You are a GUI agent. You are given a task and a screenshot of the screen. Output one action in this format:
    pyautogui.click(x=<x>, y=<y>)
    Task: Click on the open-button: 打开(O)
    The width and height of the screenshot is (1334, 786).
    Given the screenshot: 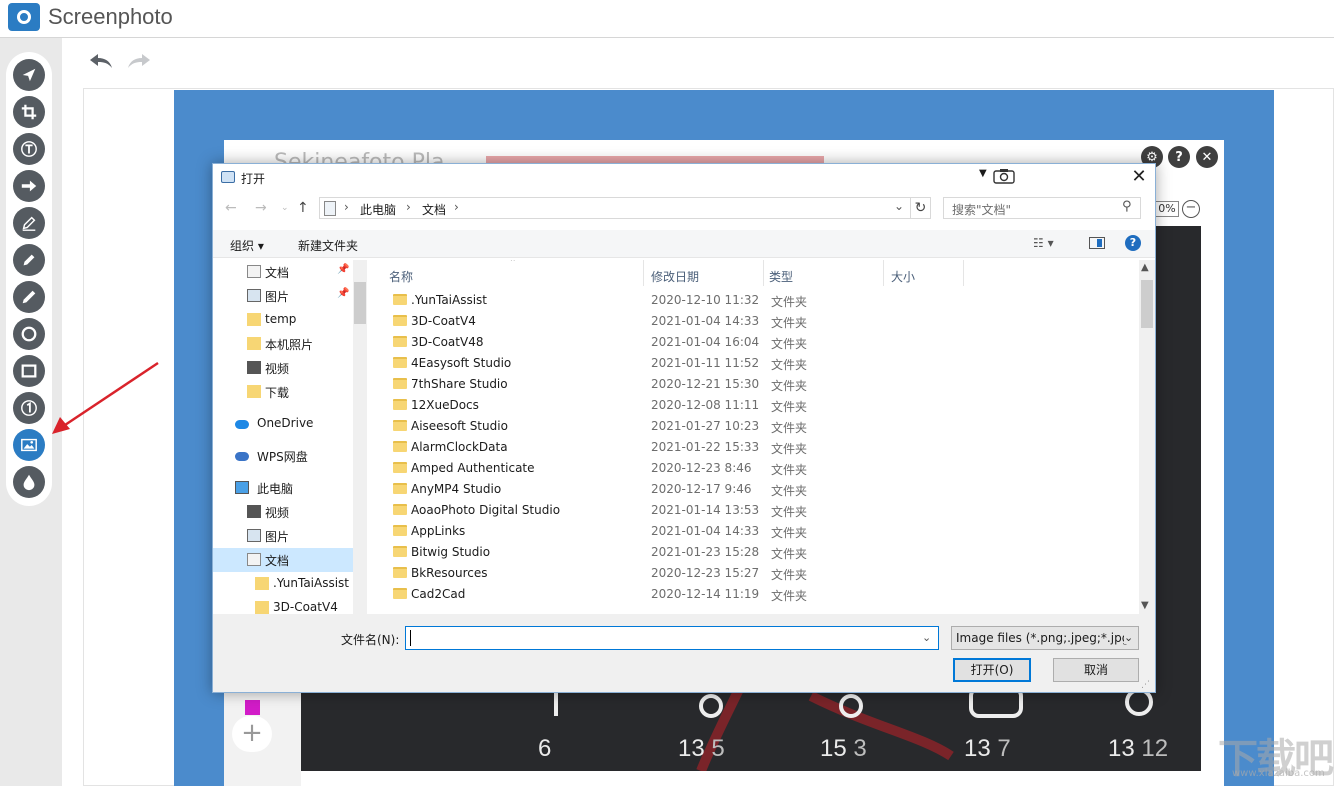 What is the action you would take?
    pyautogui.click(x=992, y=670)
    